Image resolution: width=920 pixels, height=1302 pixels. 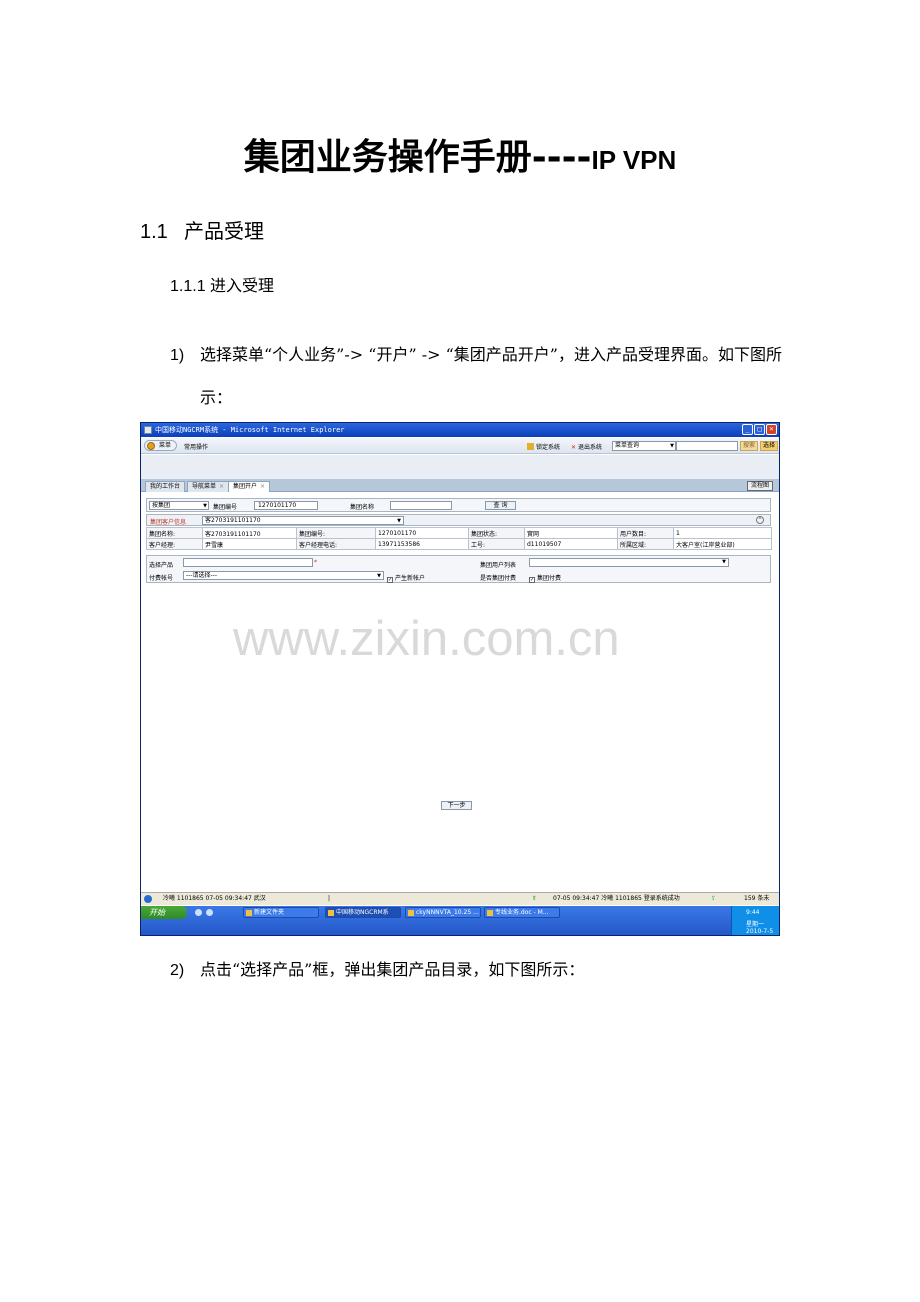 I want to click on customer-select-value: 客2703191101170, so click(x=233, y=520).